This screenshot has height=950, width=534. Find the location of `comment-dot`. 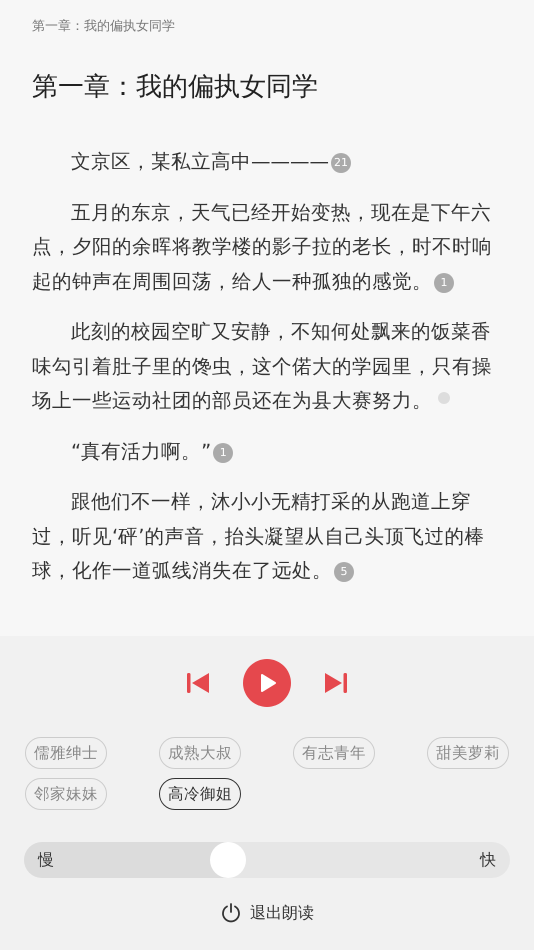

comment-dot is located at coordinates (444, 398).